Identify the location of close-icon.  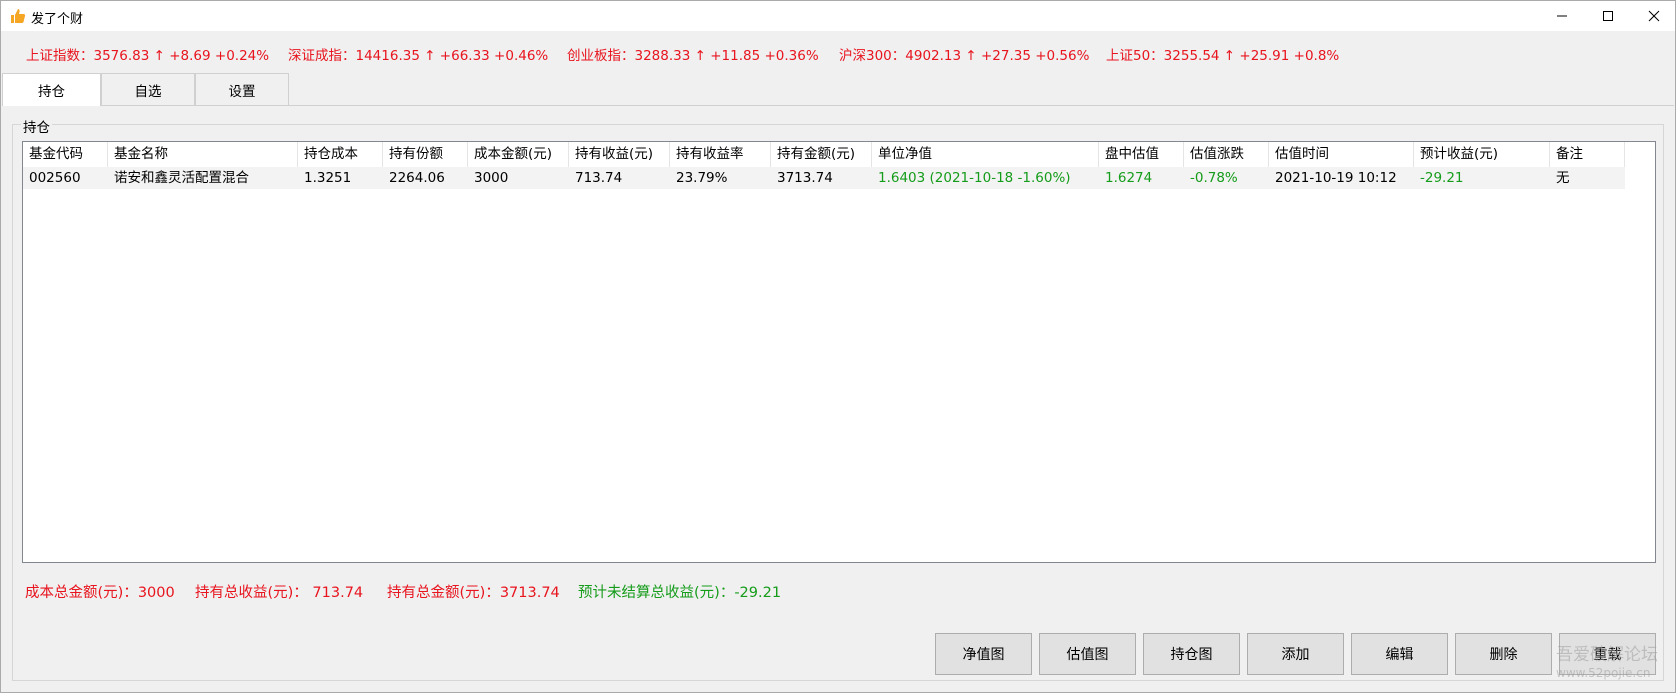
(1654, 16).